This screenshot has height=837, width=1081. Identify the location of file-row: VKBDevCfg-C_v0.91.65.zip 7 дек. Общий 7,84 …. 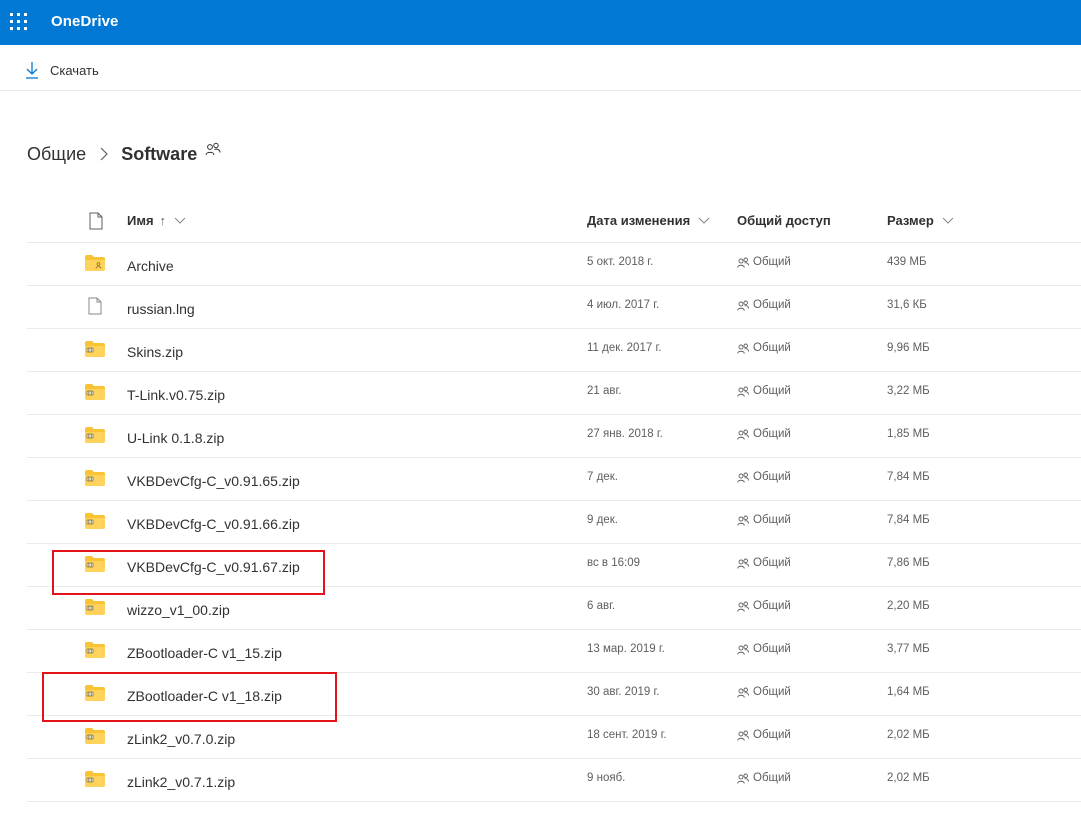
(554, 479).